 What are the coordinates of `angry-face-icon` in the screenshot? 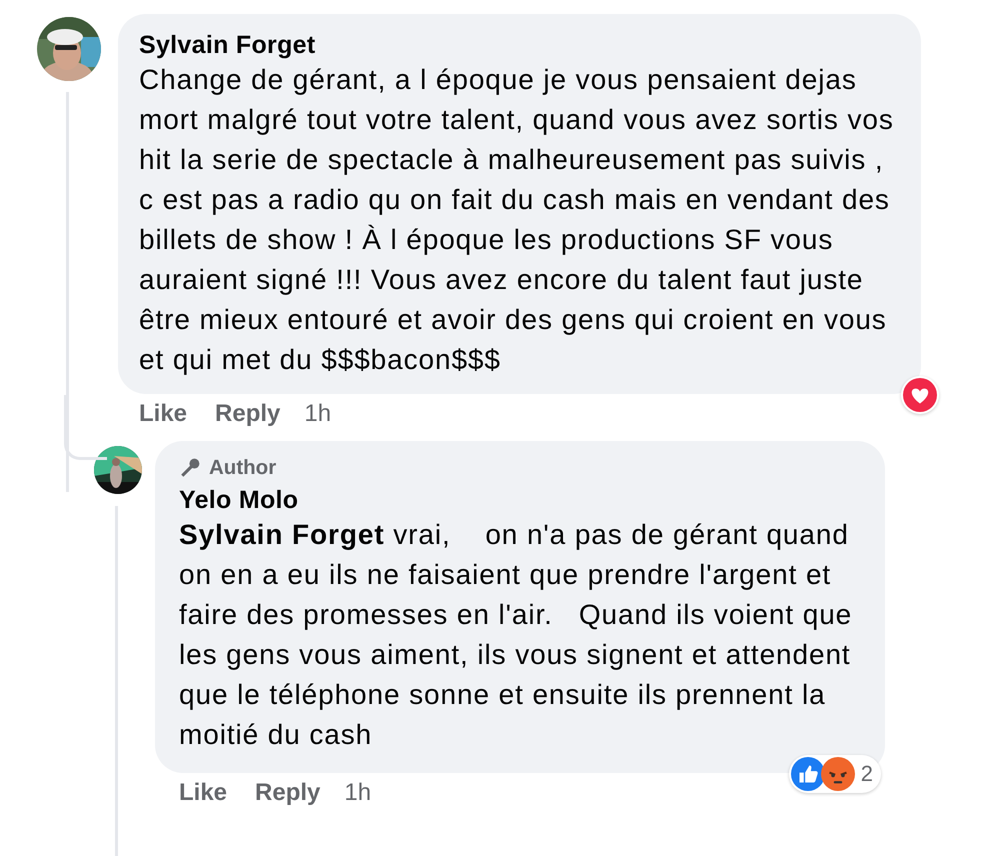 It's located at (837, 774).